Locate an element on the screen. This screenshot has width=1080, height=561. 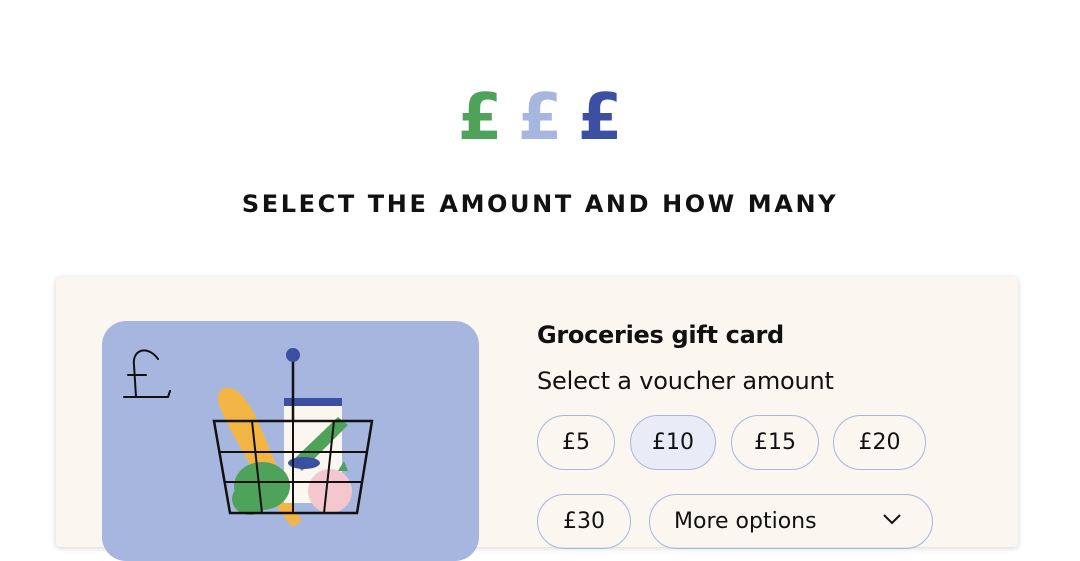
amount-button-5: £5 is located at coordinates (576, 442).